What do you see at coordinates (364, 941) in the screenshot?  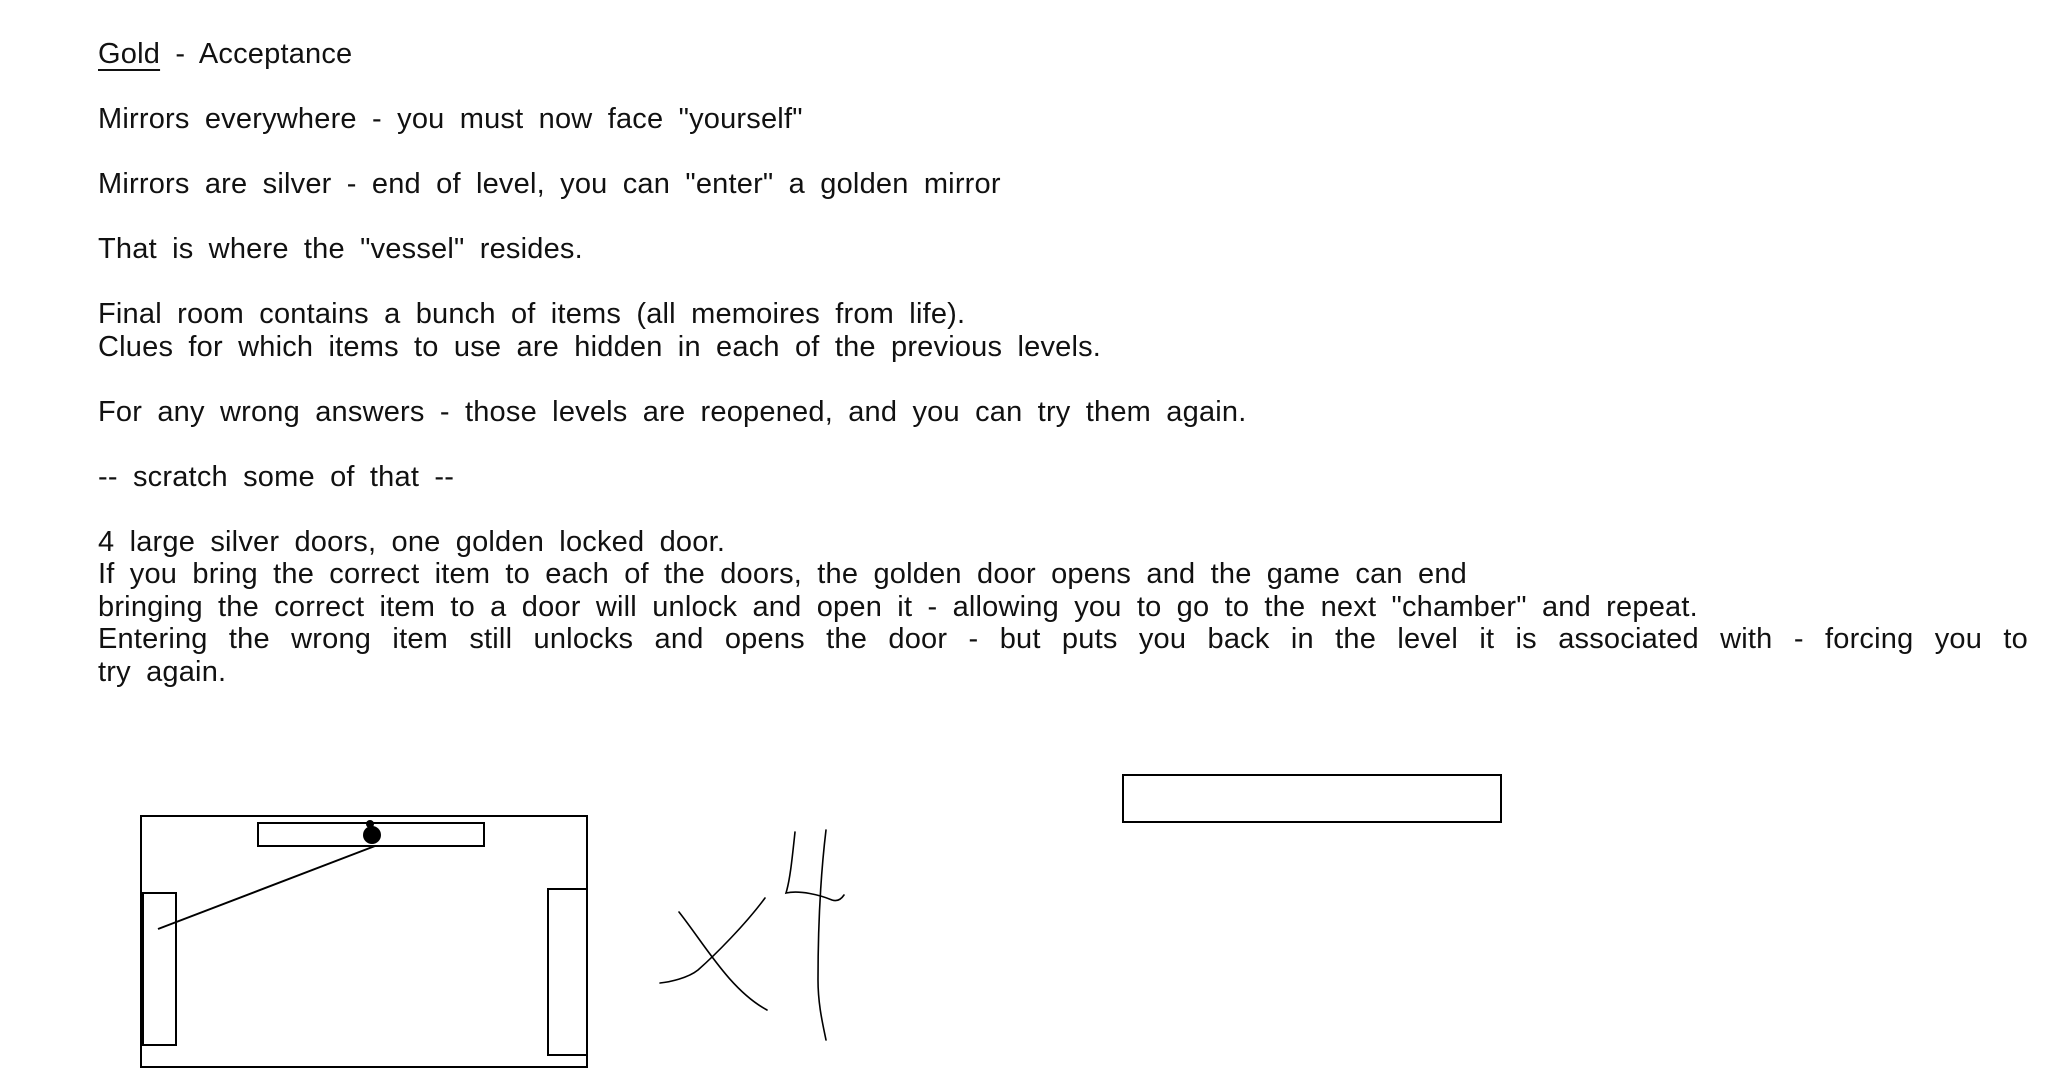 I see `room-outline` at bounding box center [364, 941].